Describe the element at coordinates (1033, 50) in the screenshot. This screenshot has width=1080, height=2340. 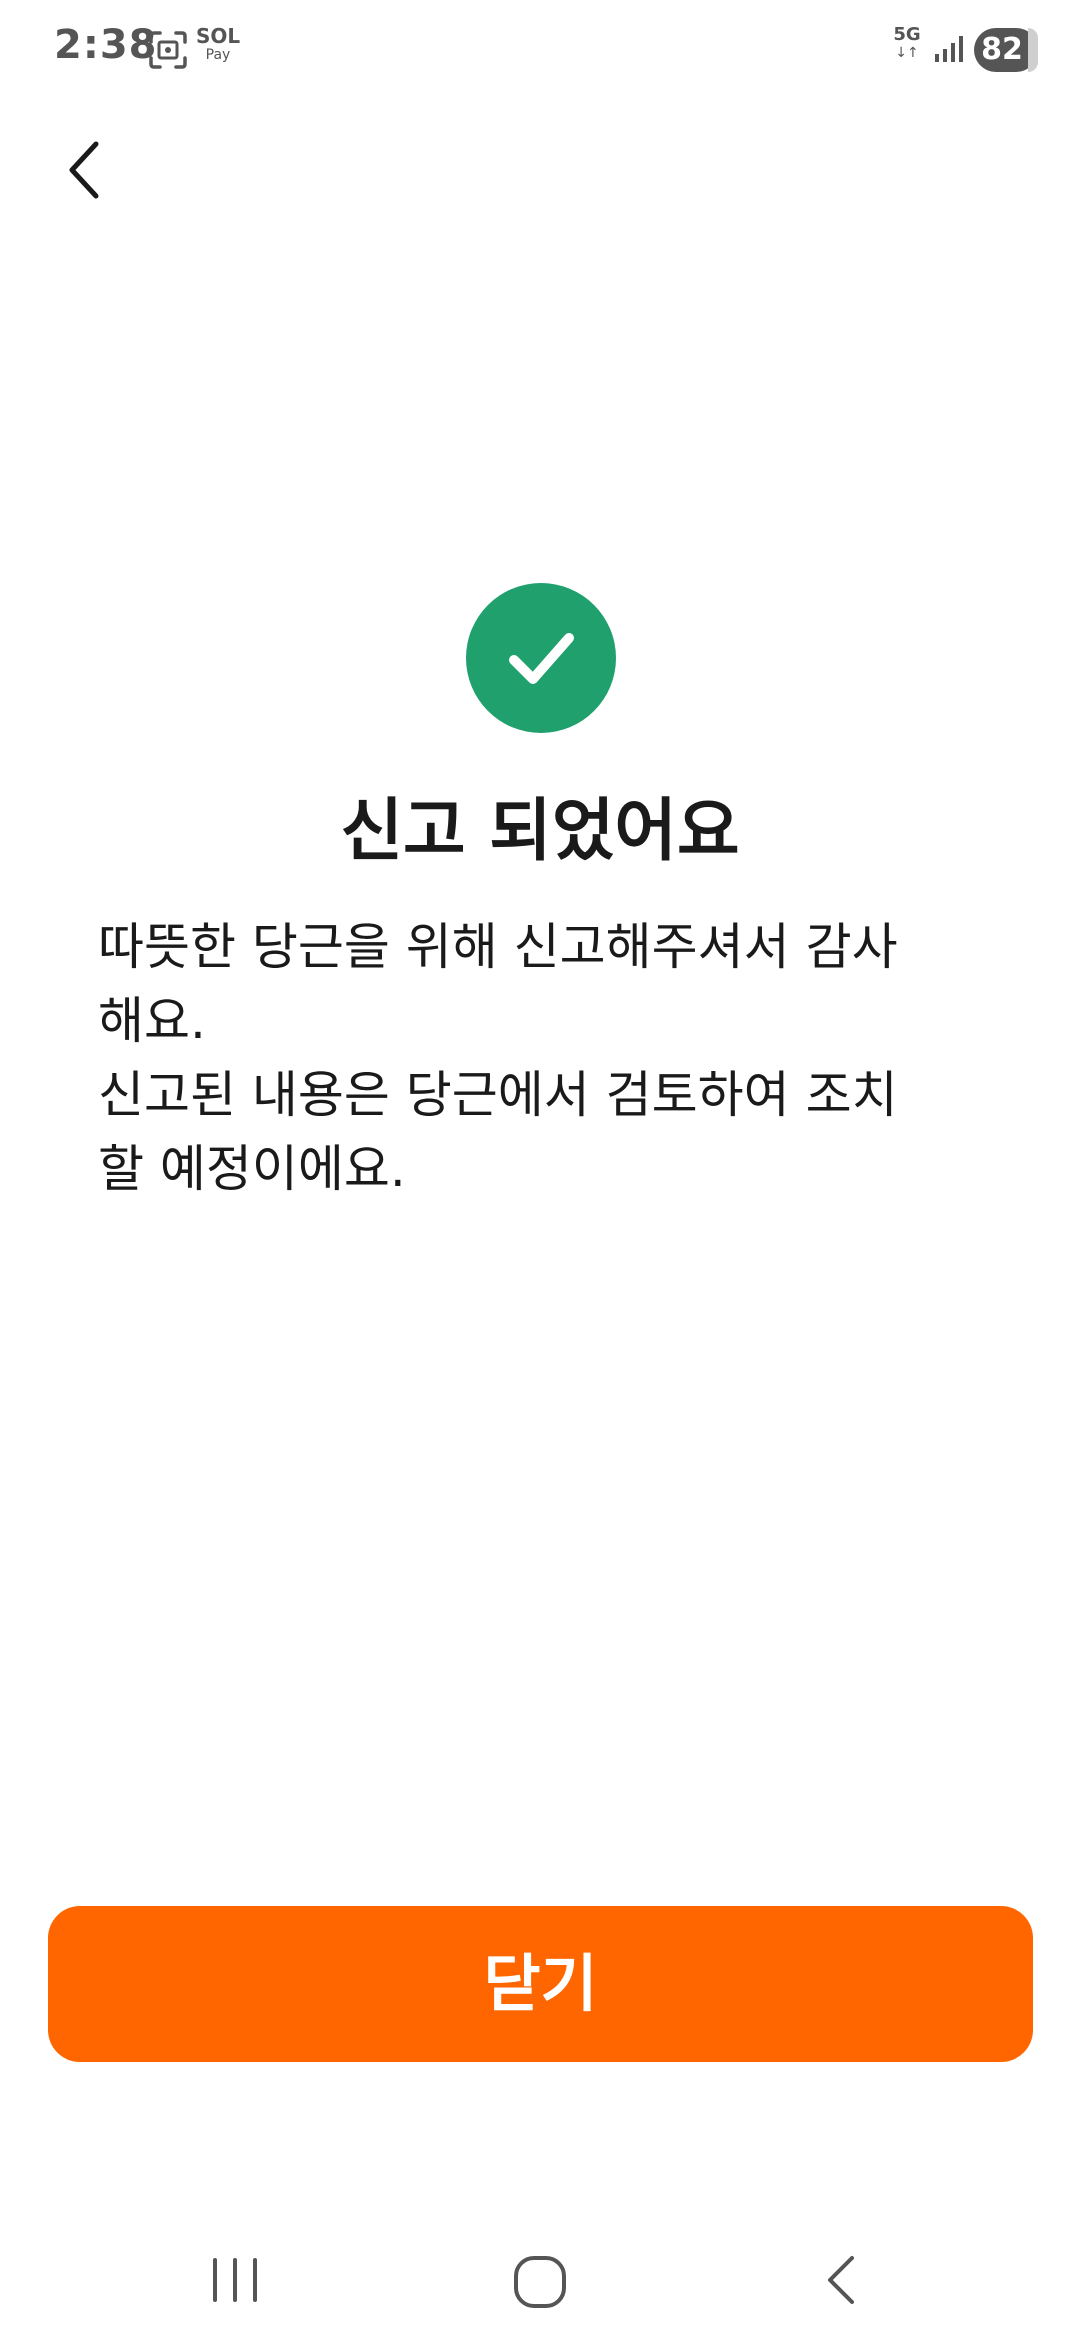
I see `battery-edge` at that location.